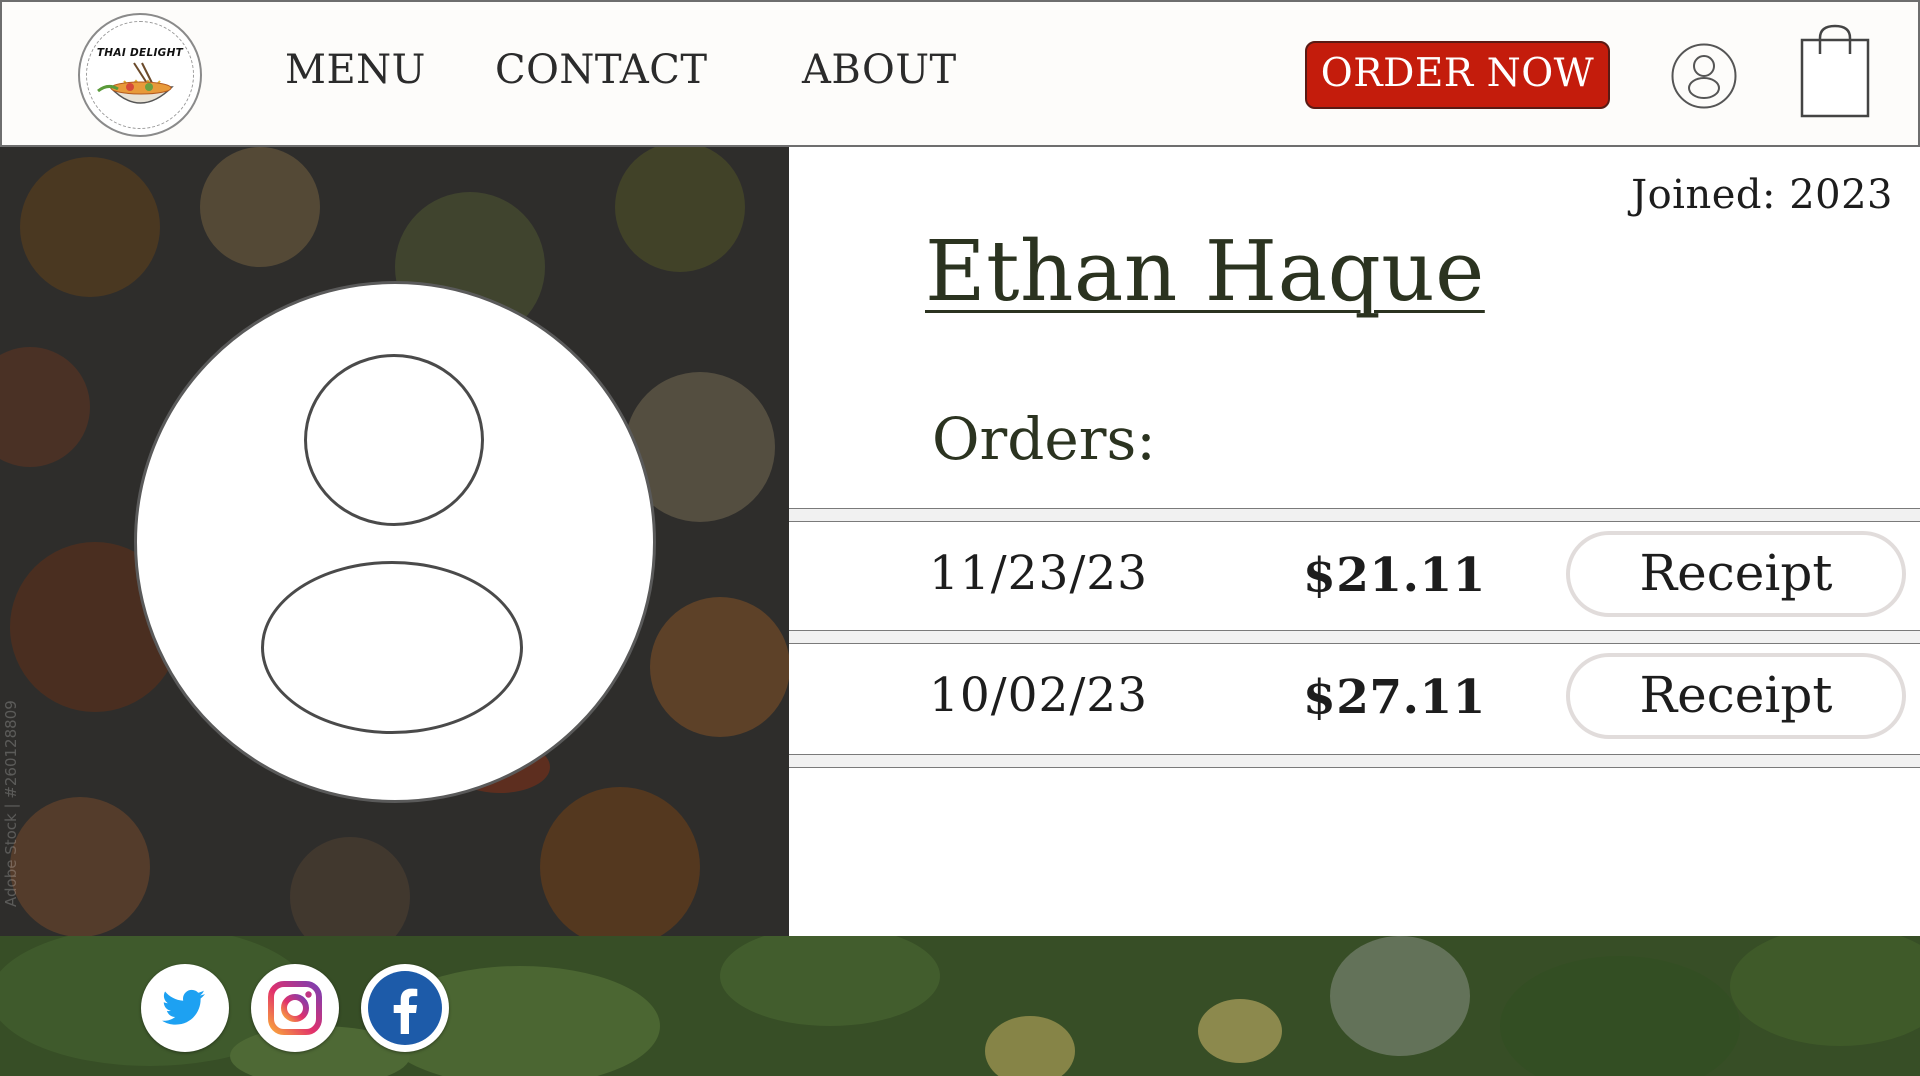 The width and height of the screenshot is (1920, 1076). Describe the element at coordinates (1039, 573) in the screenshot. I see `order-date: 11/23/23` at that location.